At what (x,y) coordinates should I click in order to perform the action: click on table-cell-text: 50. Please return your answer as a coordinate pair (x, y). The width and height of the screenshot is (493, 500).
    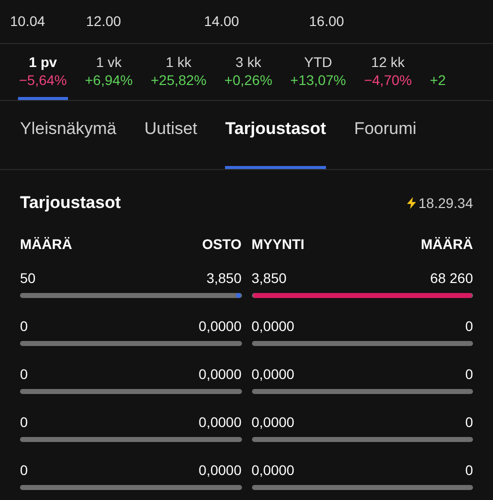
    Looking at the image, I should click on (28, 278).